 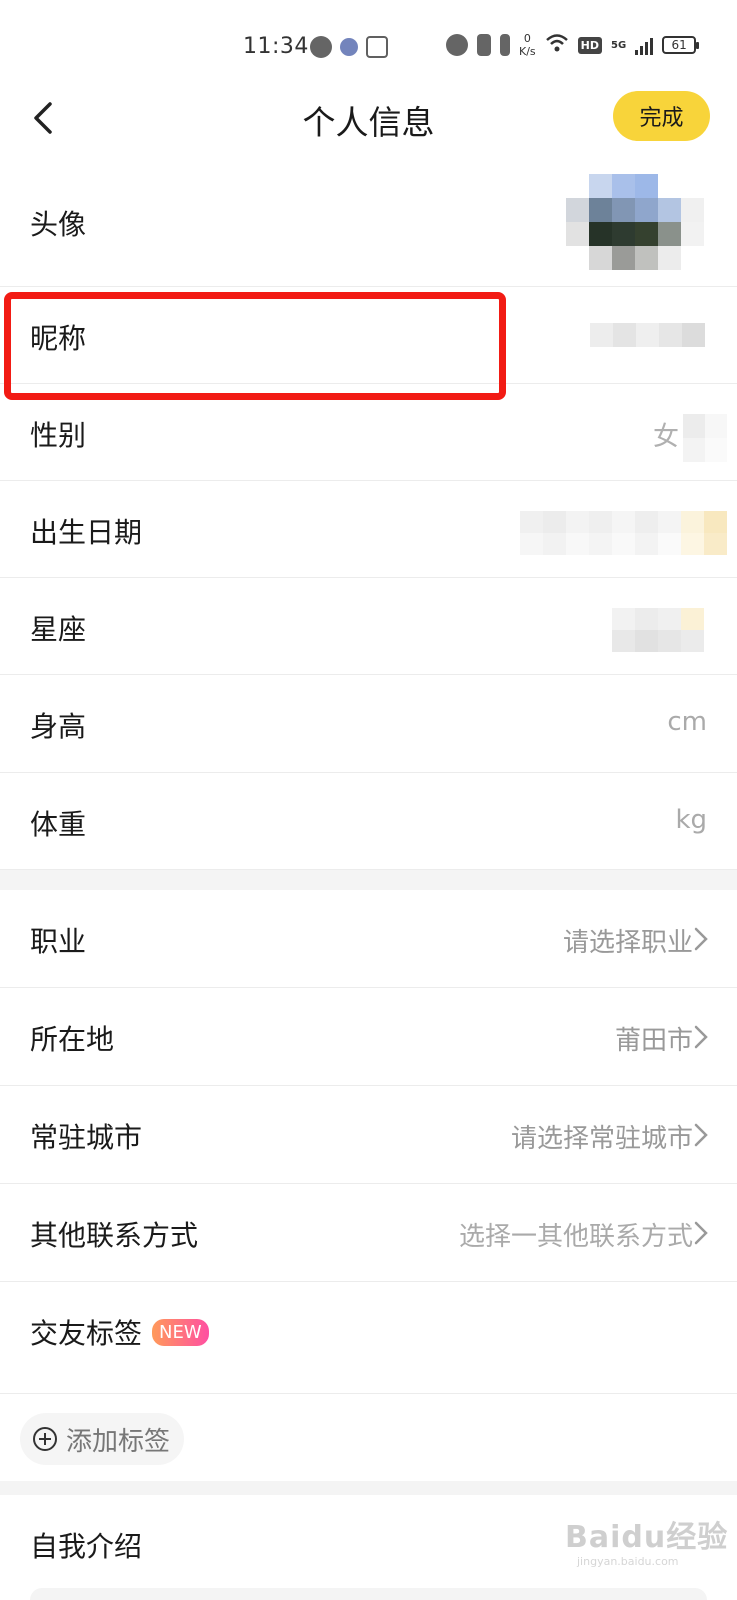 I want to click on row-constellation: 星座, so click(x=368, y=626).